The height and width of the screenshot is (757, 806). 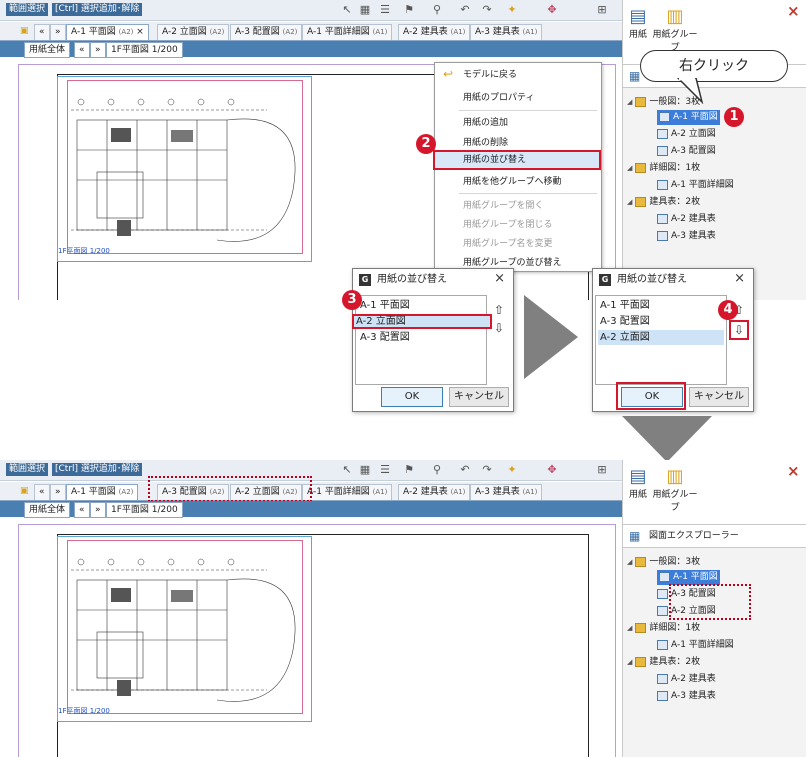 I want to click on tree-sheet-a2: A-2 立面図, so click(x=686, y=134).